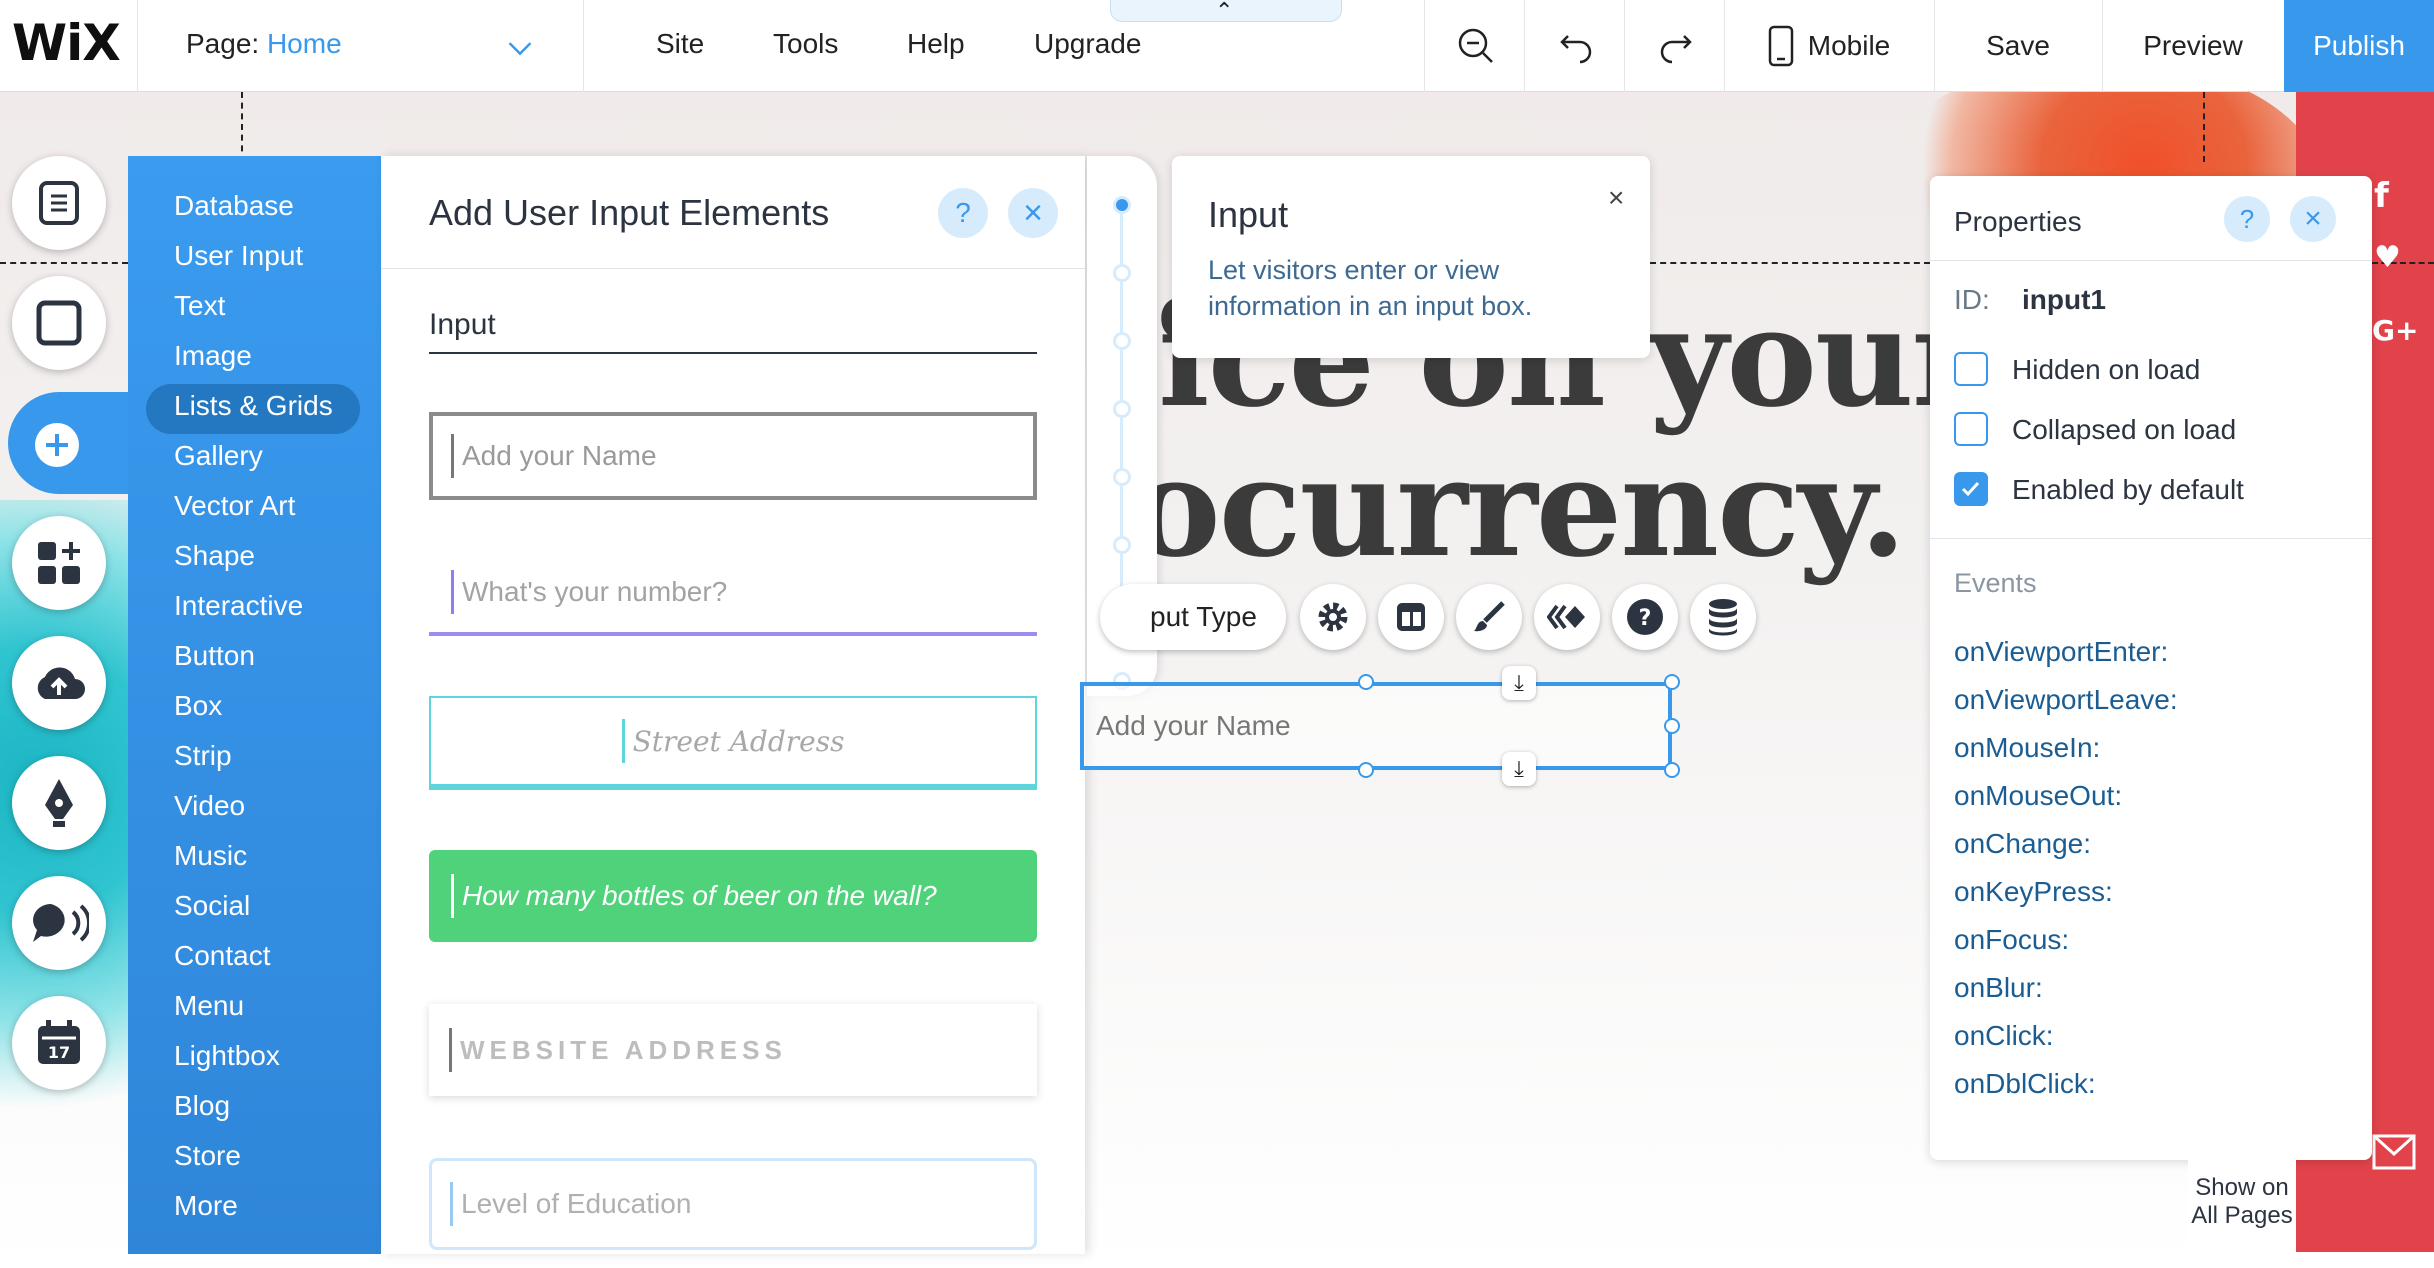 Image resolution: width=2434 pixels, height=1268 pixels. I want to click on category-more: More, so click(206, 1206).